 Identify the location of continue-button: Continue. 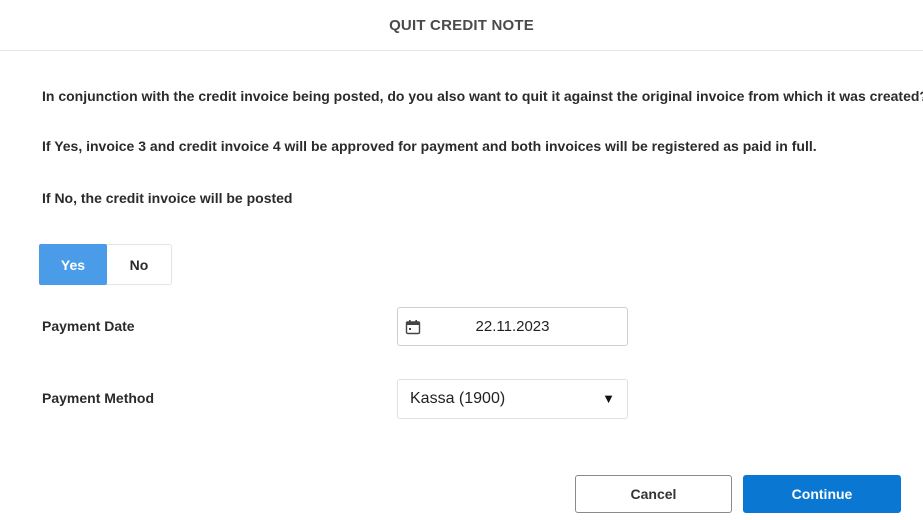
(822, 494).